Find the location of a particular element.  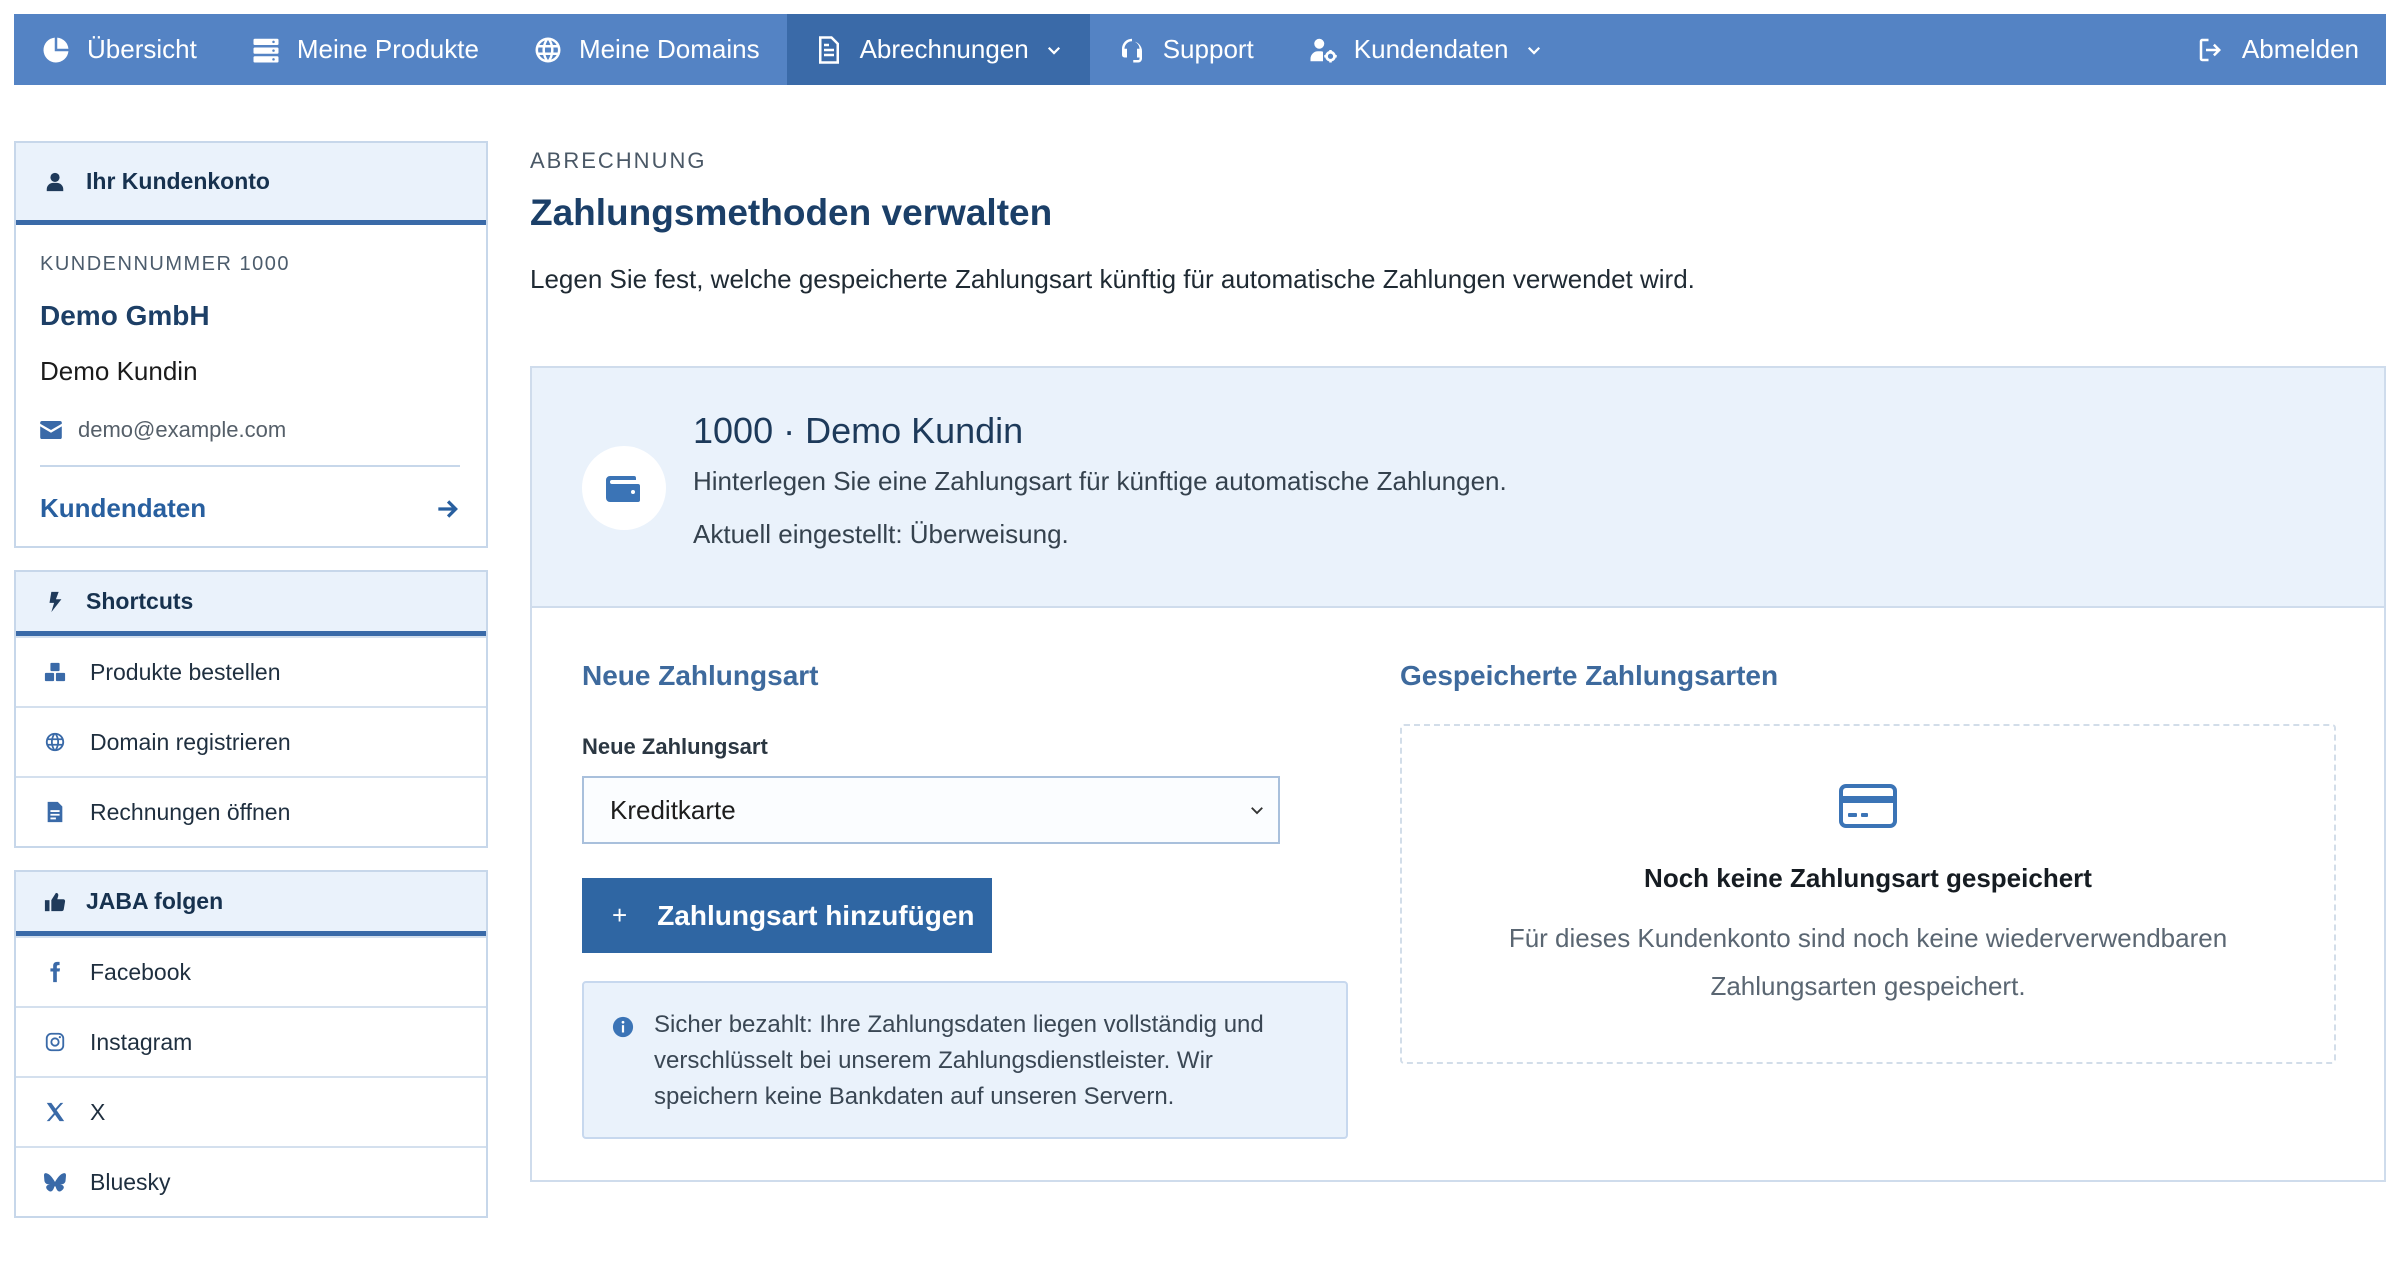

saved-payment-methods-heading: Gespeicherte Zahlungsarten is located at coordinates (1589, 675).